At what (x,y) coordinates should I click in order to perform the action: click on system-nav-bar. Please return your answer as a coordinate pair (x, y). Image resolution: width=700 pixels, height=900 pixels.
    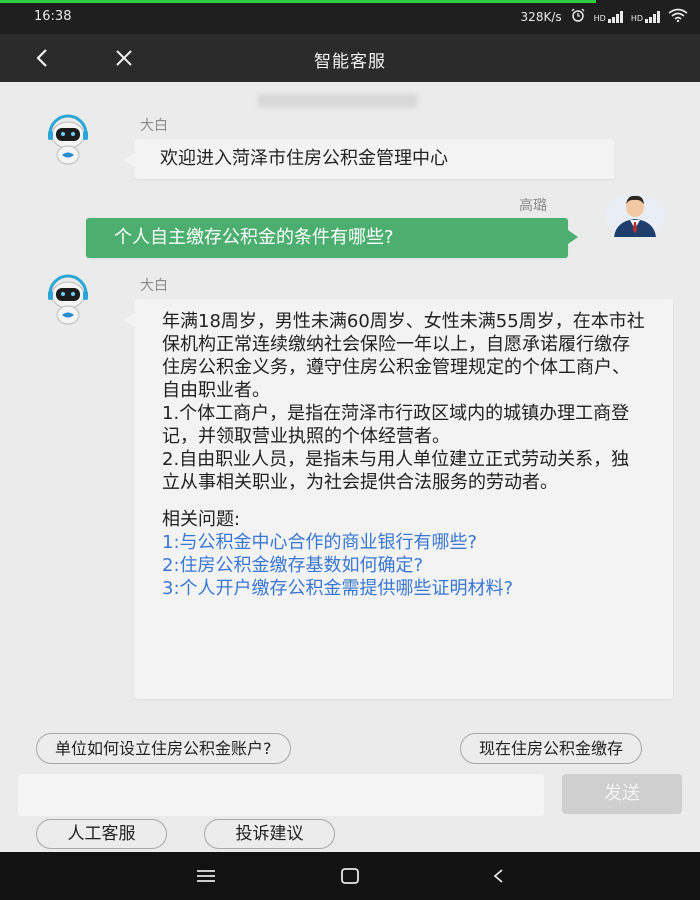
    Looking at the image, I should click on (350, 876).